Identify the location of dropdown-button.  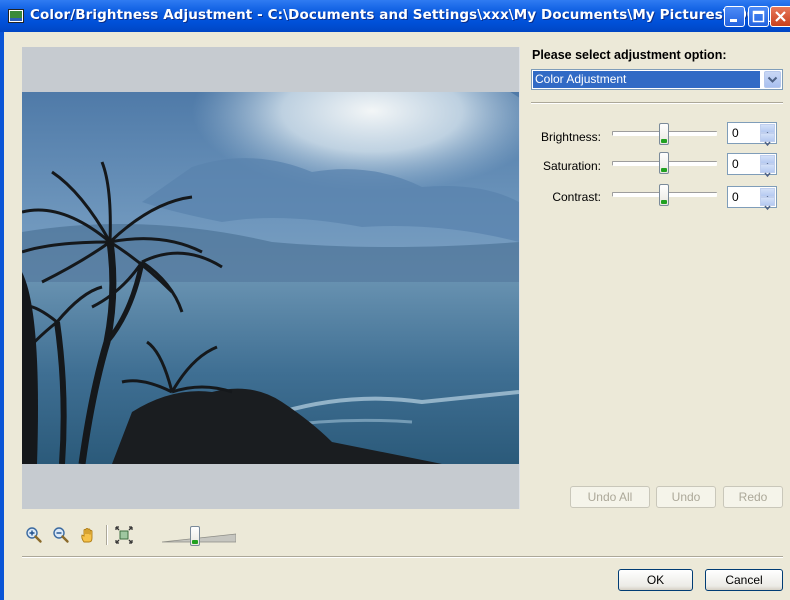
(772, 79).